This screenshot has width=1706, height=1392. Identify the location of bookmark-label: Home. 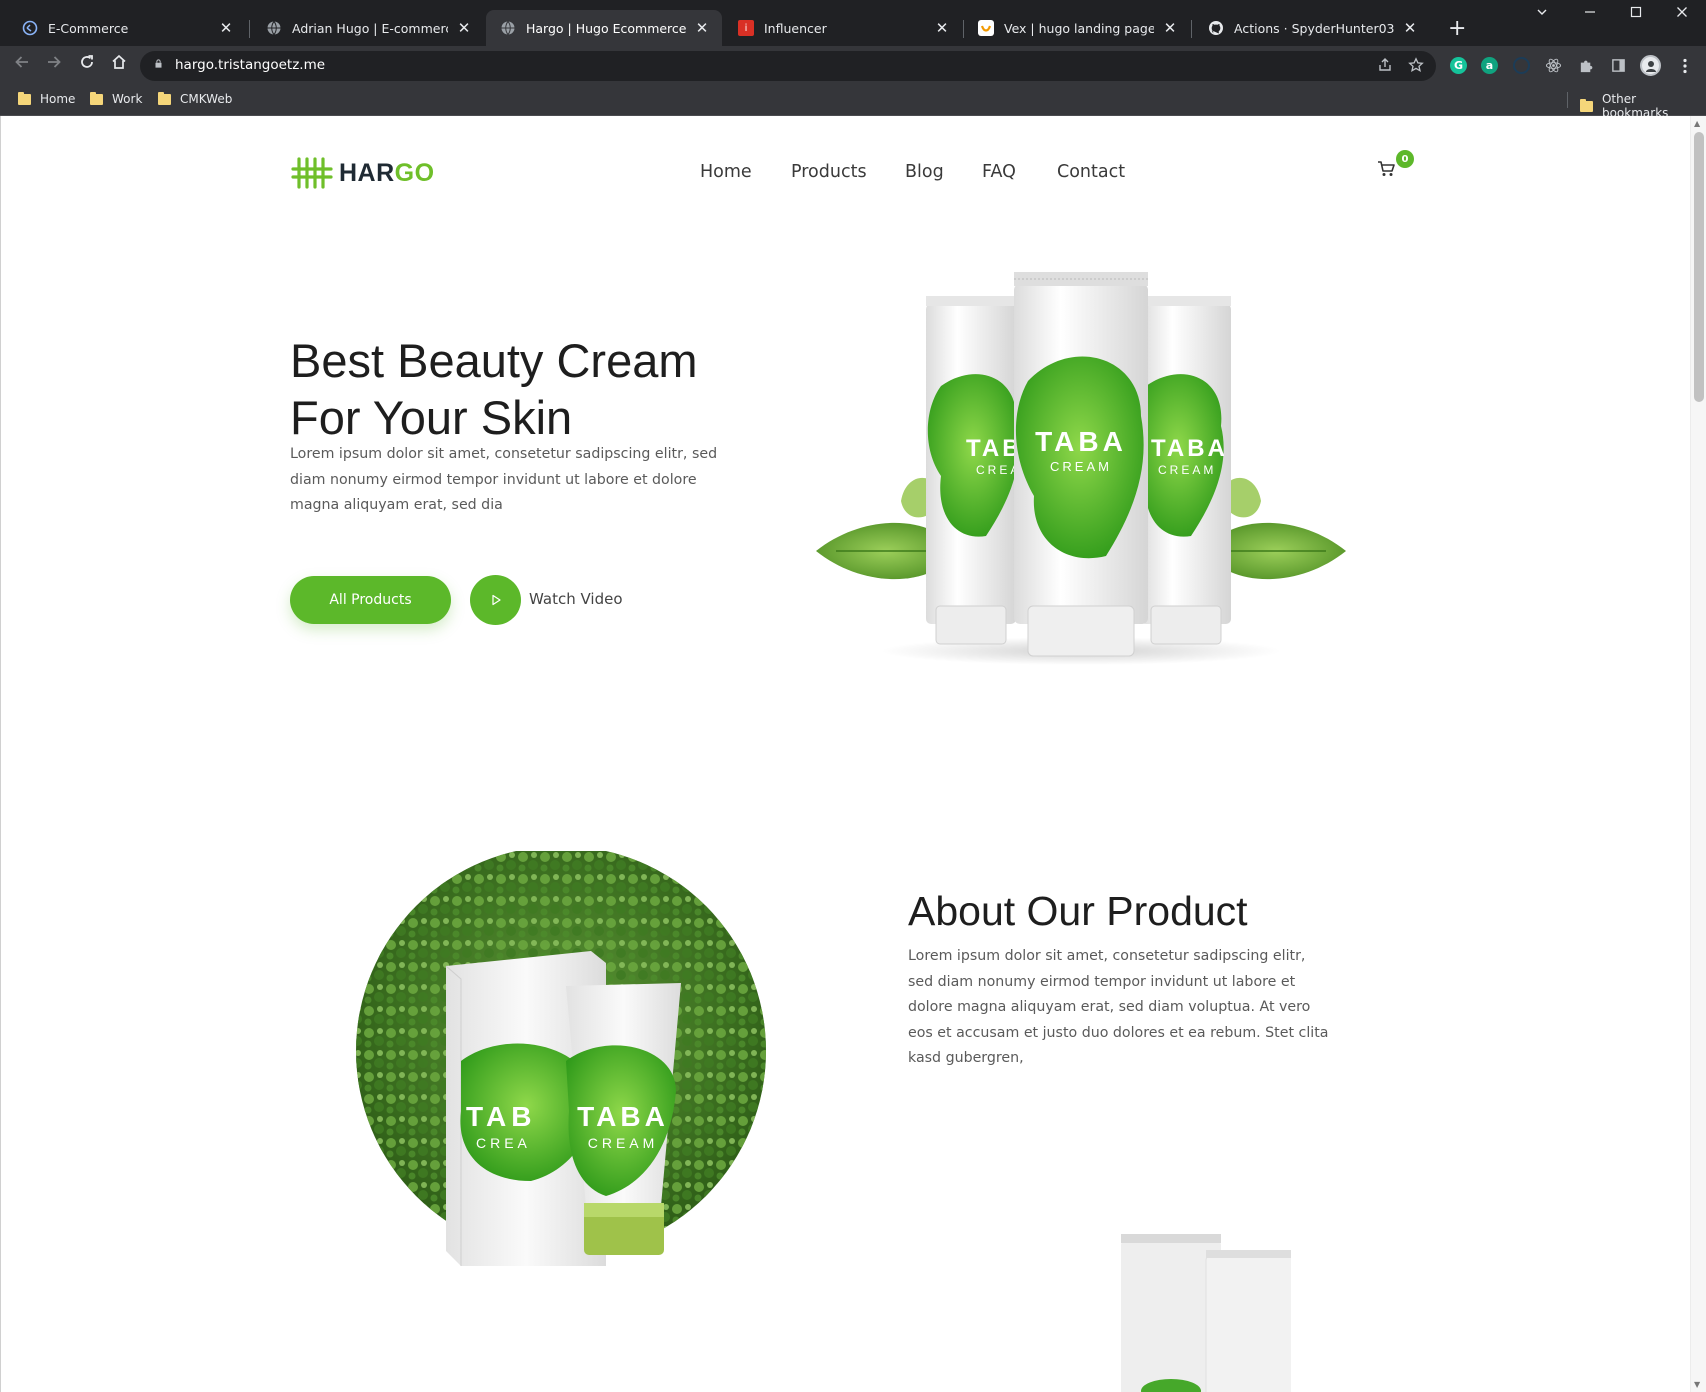
(58, 99).